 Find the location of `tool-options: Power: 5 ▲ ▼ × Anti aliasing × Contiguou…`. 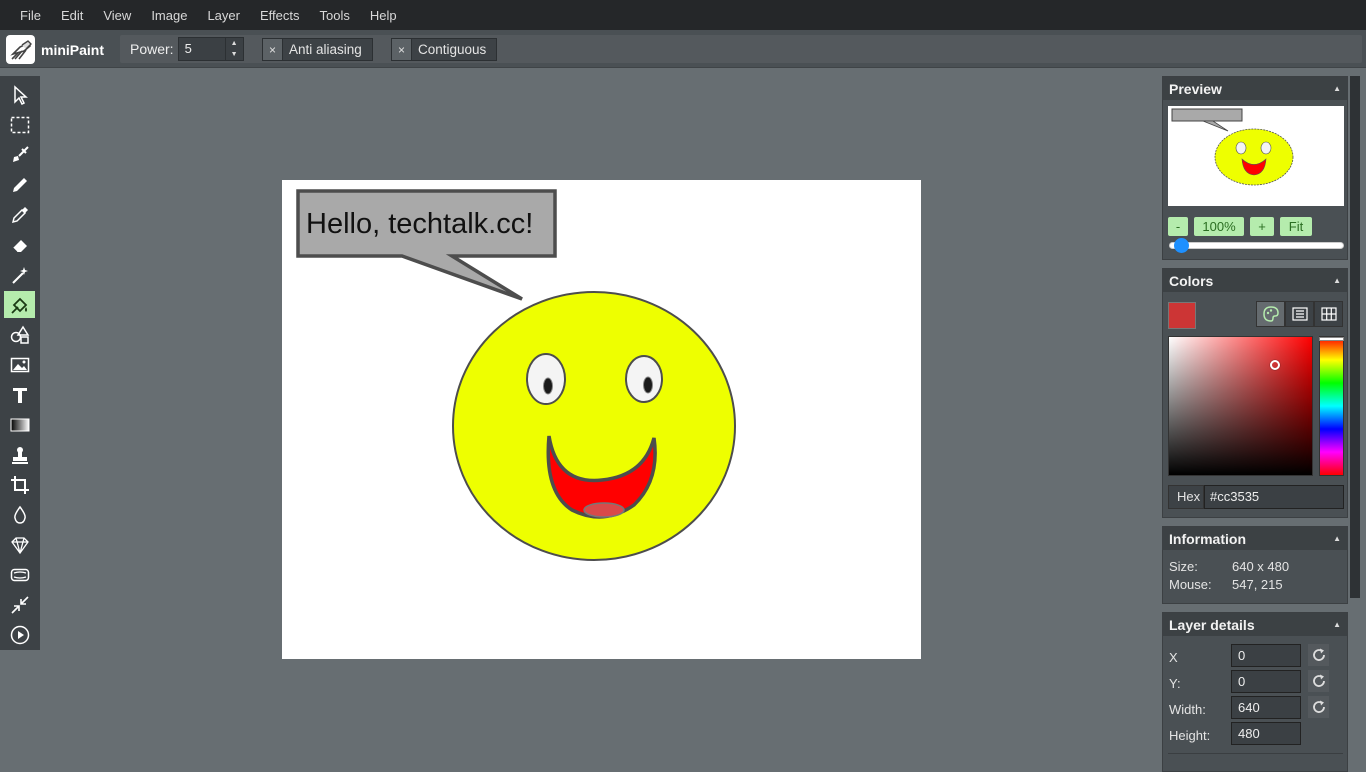

tool-options: Power: 5 ▲ ▼ × Anti aliasing × Contiguou… is located at coordinates (741, 49).